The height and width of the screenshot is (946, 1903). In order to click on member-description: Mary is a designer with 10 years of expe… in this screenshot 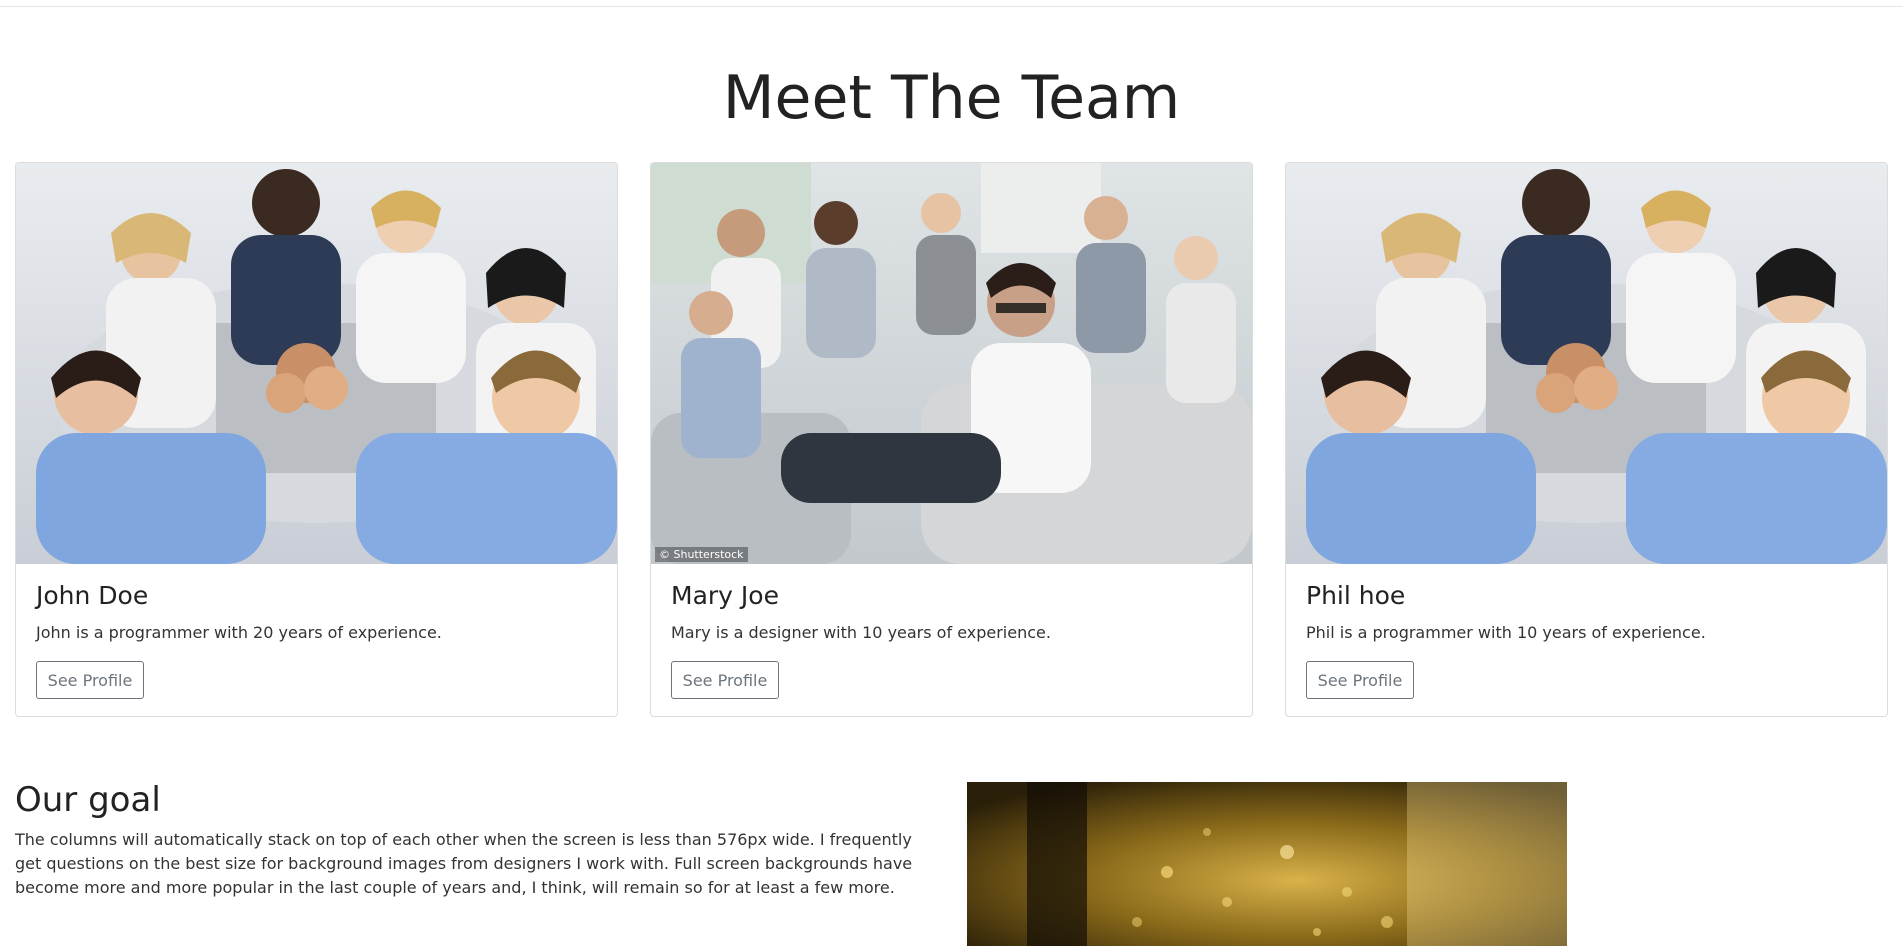, I will do `click(861, 632)`.